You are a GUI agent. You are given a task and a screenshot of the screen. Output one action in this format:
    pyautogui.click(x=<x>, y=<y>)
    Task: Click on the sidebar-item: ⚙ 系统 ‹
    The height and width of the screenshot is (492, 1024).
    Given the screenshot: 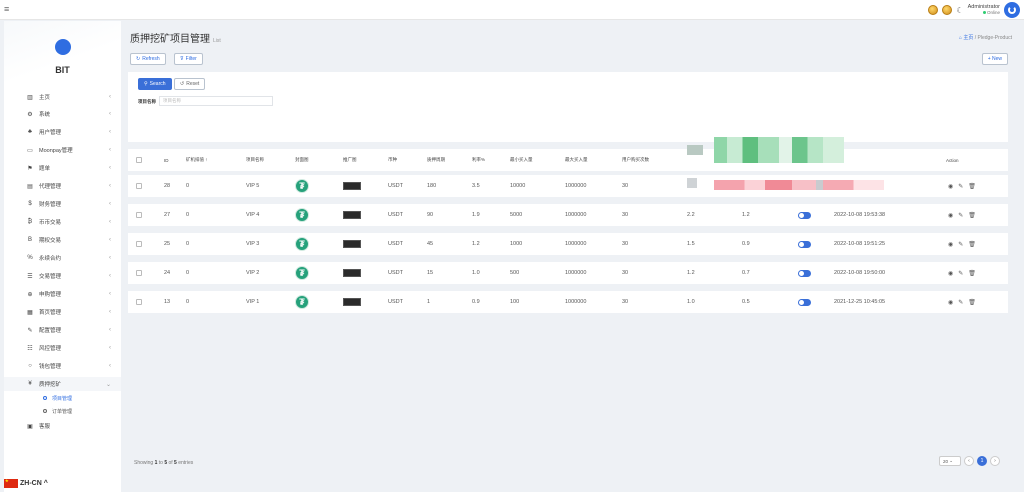 What is the action you would take?
    pyautogui.click(x=62, y=114)
    